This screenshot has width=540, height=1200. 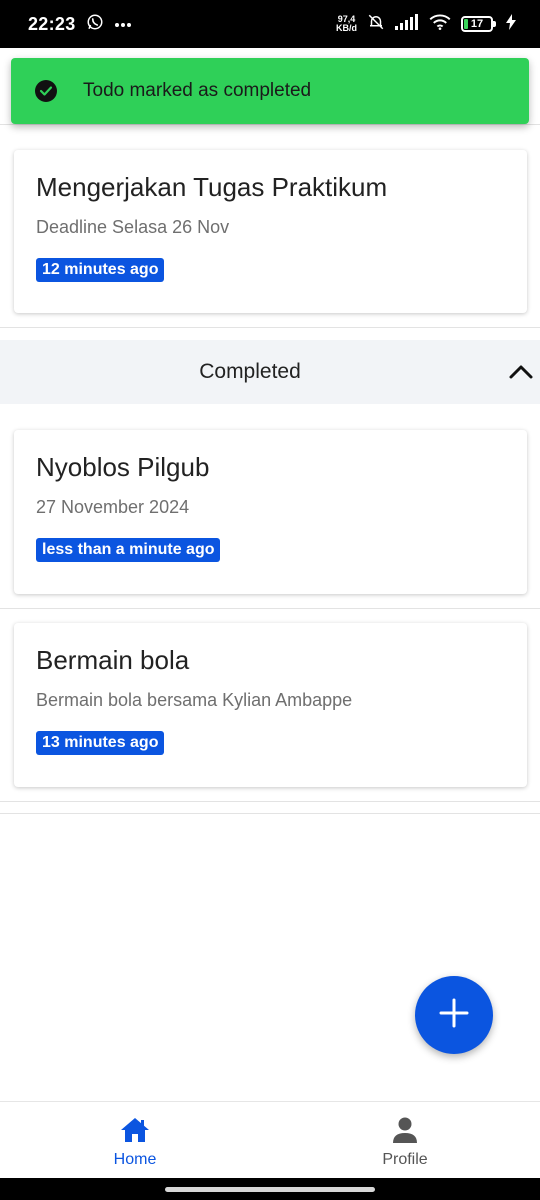 I want to click on section-title: Completed, so click(x=250, y=371).